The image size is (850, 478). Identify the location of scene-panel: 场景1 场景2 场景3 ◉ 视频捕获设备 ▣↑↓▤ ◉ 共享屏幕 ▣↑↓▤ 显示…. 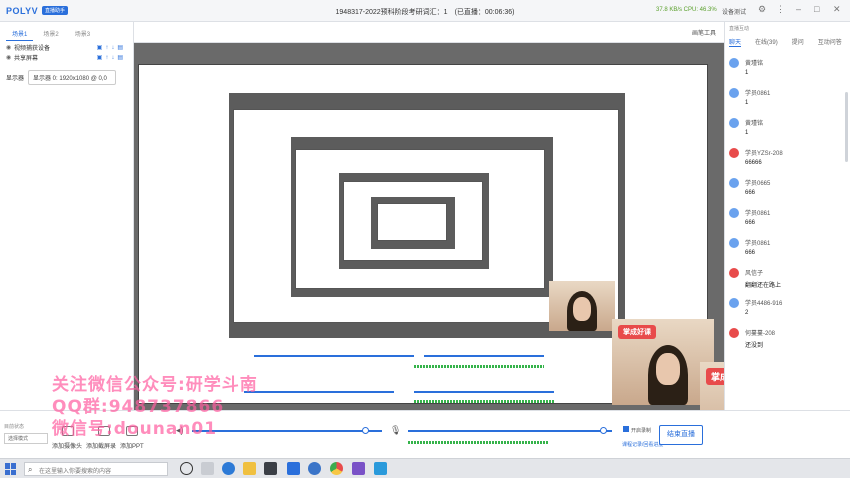
(67, 216).